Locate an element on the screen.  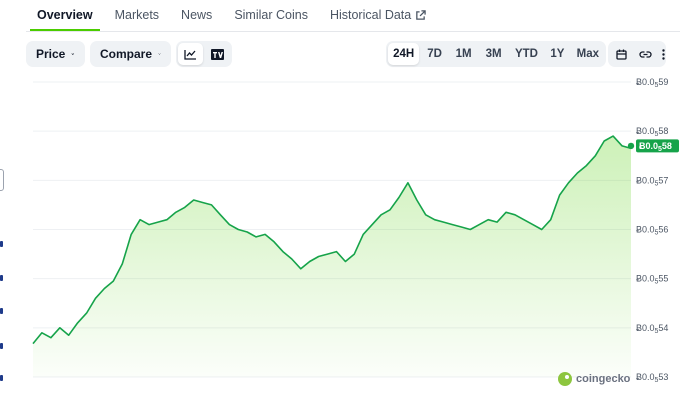
more-icon is located at coordinates (663, 54).